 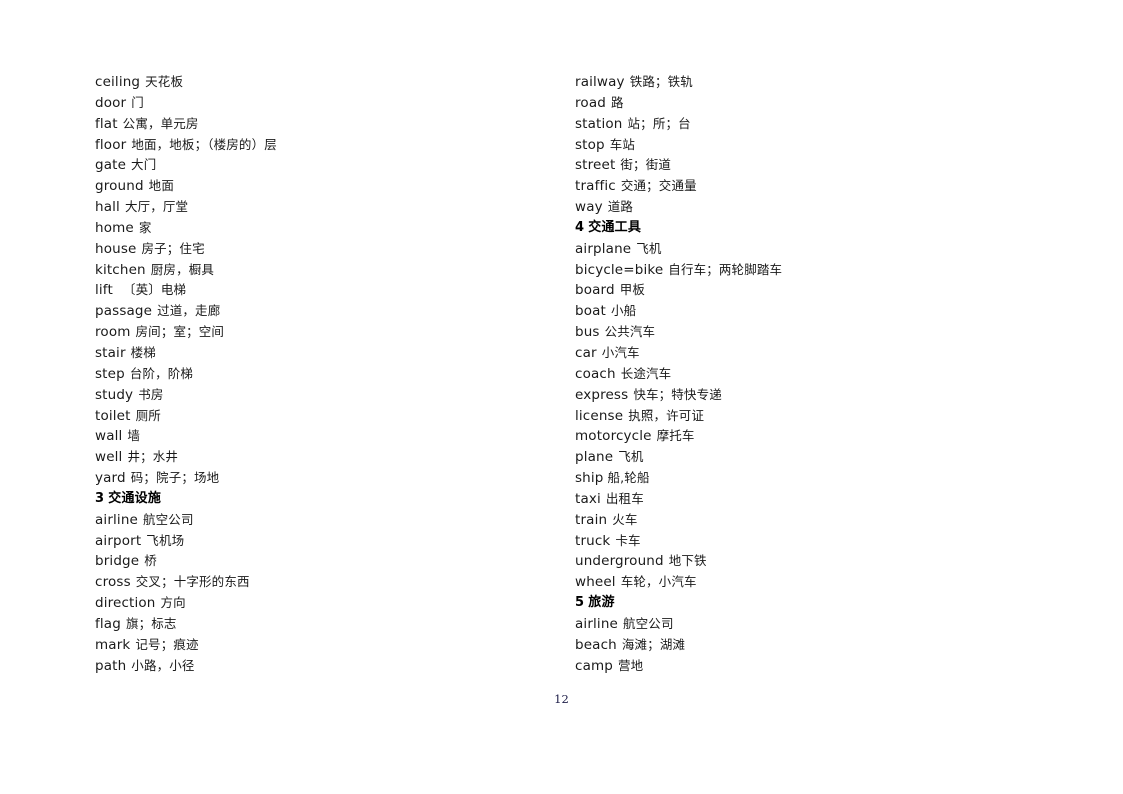 I want to click on entry-gloss: 航空公司, so click(x=168, y=519).